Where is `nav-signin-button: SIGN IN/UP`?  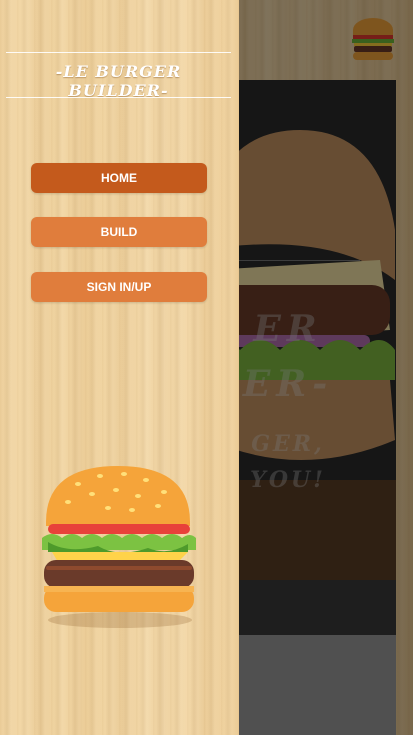 nav-signin-button: SIGN IN/UP is located at coordinates (119, 287).